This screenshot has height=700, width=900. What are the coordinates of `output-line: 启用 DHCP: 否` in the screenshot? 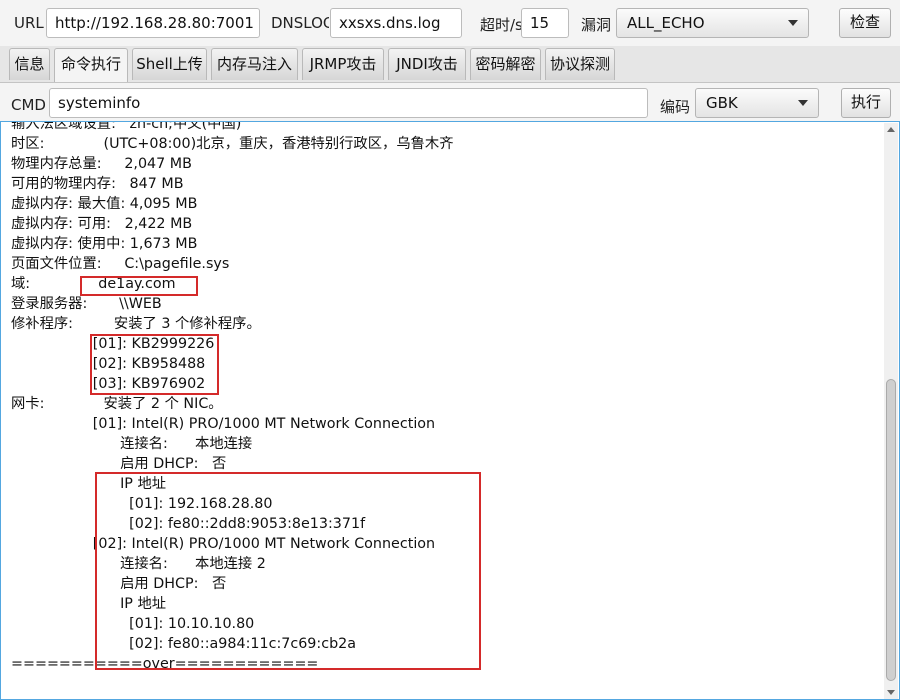 It's located at (119, 464).